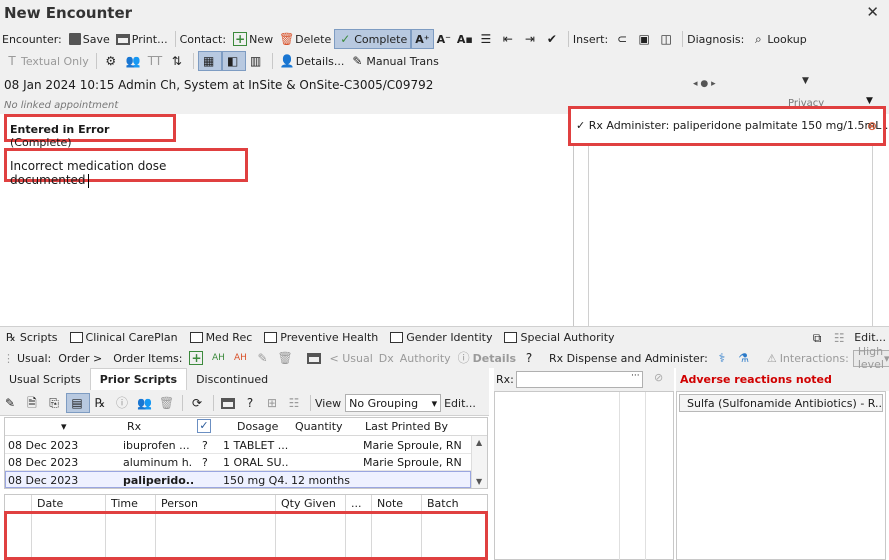  Describe the element at coordinates (273, 403) in the screenshot. I see `grid-options-button: ⊞` at that location.